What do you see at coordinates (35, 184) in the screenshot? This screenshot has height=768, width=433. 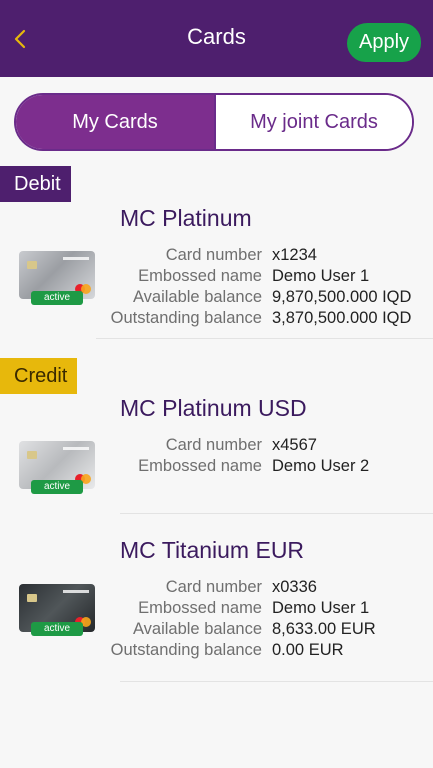 I see `debit-section-label: Debit` at bounding box center [35, 184].